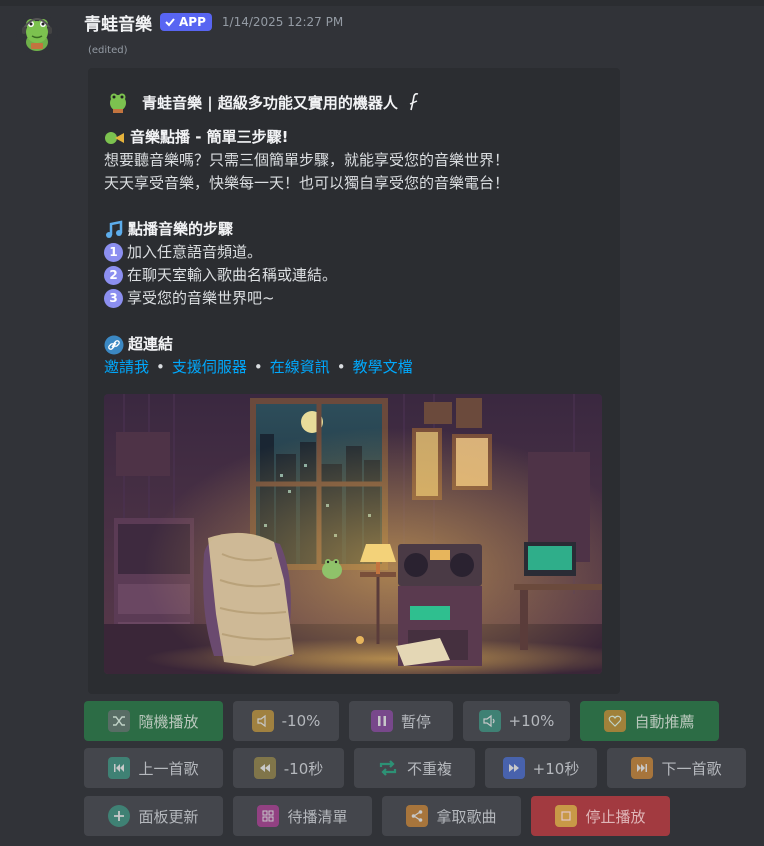 The image size is (764, 846). I want to click on step-item: 1 加入任意語音頻道。, so click(354, 252).